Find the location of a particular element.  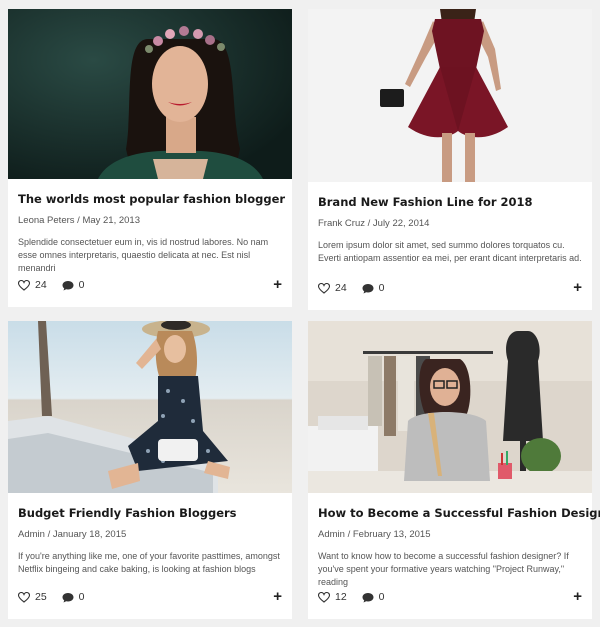

card-meta: Leona Peters / May 21, 2013 is located at coordinates (150, 221).